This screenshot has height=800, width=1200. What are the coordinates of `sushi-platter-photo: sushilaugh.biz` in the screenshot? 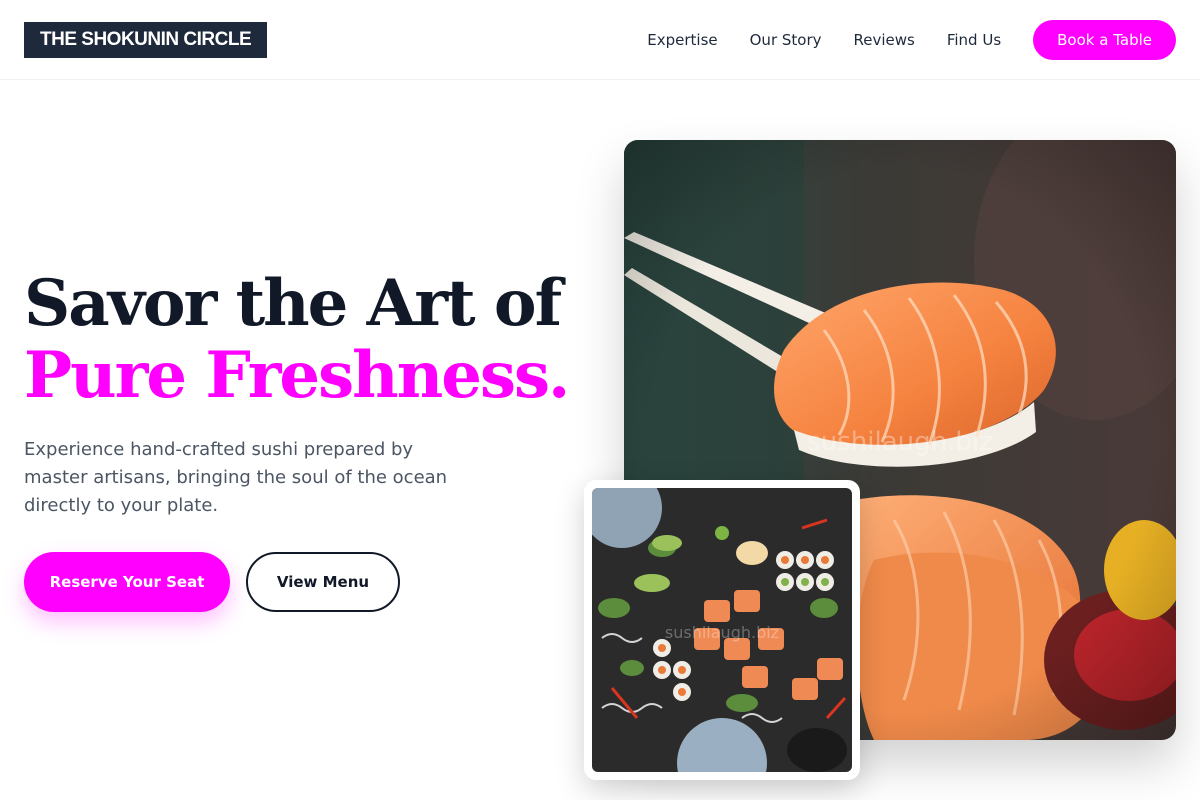 It's located at (722, 630).